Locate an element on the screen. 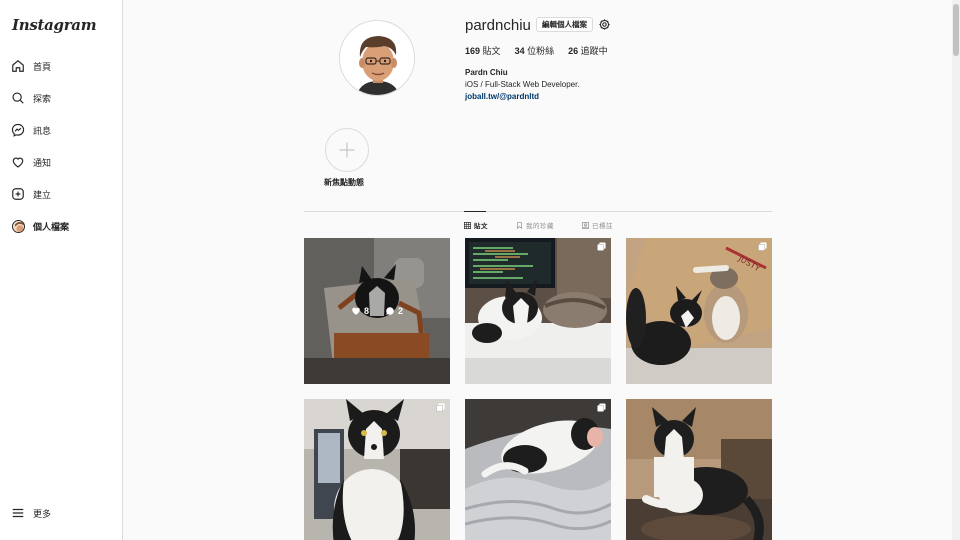 This screenshot has height=540, width=960. tagged-icon is located at coordinates (585, 225).